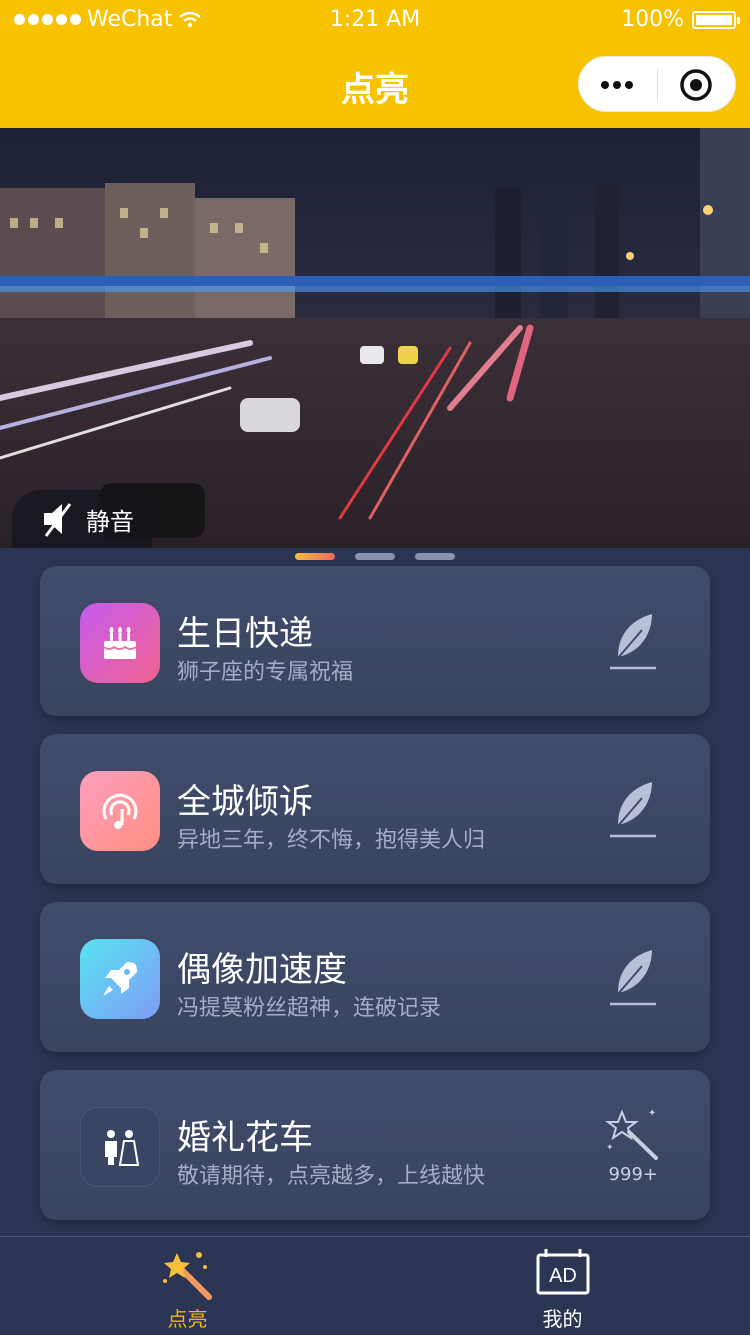 Image resolution: width=750 pixels, height=1335 pixels. I want to click on battery-percent: 100%, so click(652, 19).